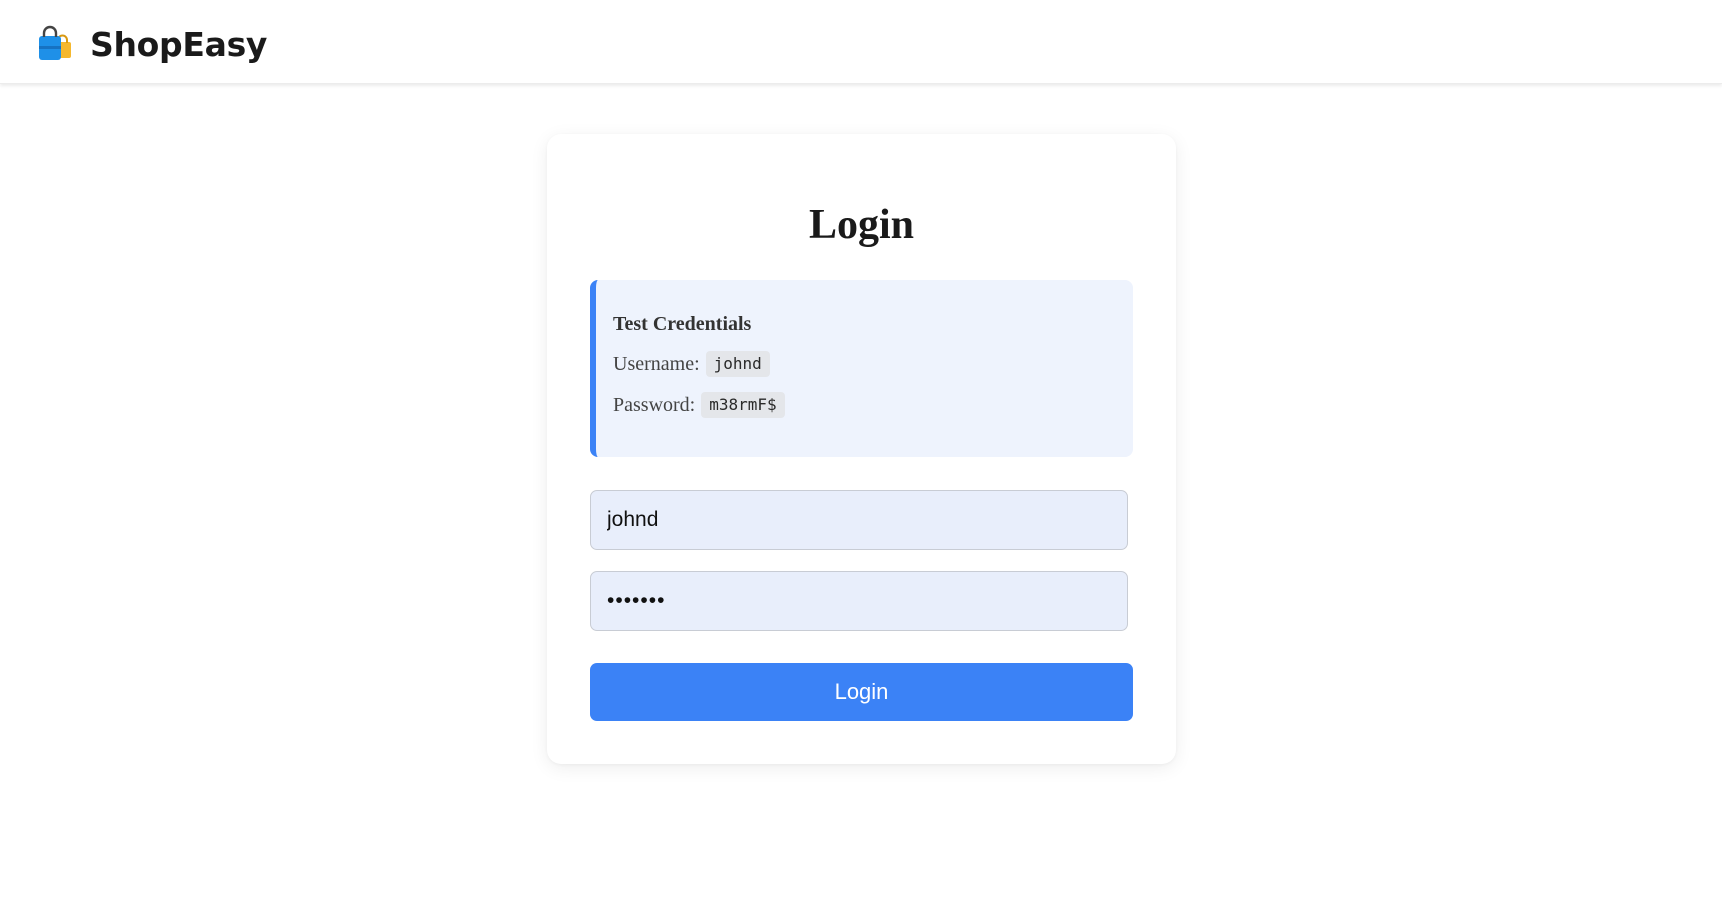  Describe the element at coordinates (861, 42) in the screenshot. I see `site-header: ShopEasy` at that location.